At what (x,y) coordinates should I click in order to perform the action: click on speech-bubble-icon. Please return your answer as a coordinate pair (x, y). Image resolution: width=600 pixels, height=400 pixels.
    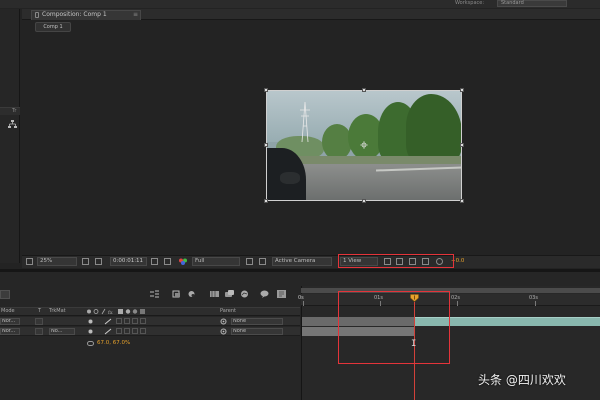
    Looking at the image, I should click on (264, 294).